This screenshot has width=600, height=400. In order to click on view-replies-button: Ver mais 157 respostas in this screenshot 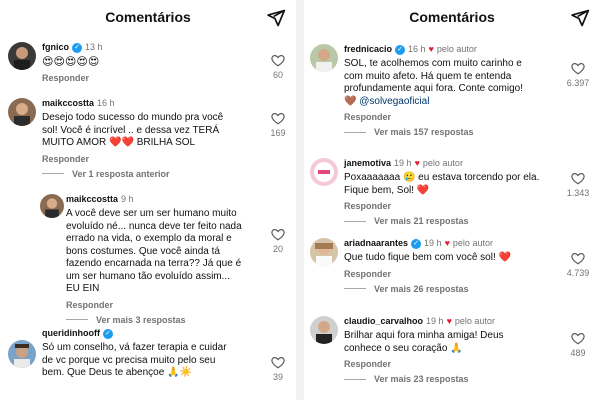, I will do `click(454, 132)`.